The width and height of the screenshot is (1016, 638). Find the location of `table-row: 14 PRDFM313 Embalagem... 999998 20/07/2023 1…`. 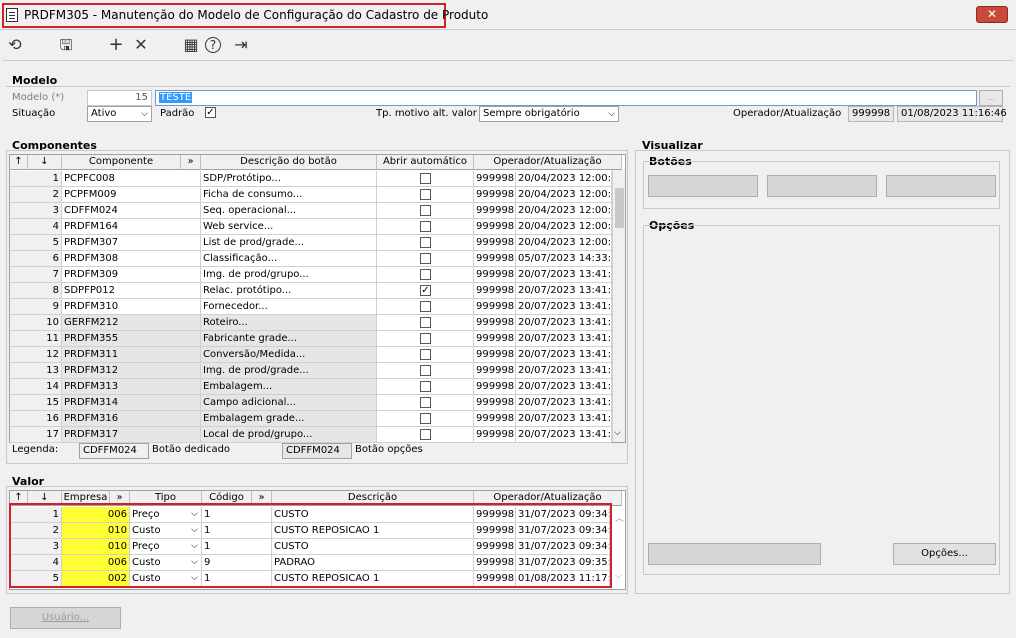

table-row: 14 PRDFM313 Embalagem... 999998 20/07/2023 1… is located at coordinates (311, 387).